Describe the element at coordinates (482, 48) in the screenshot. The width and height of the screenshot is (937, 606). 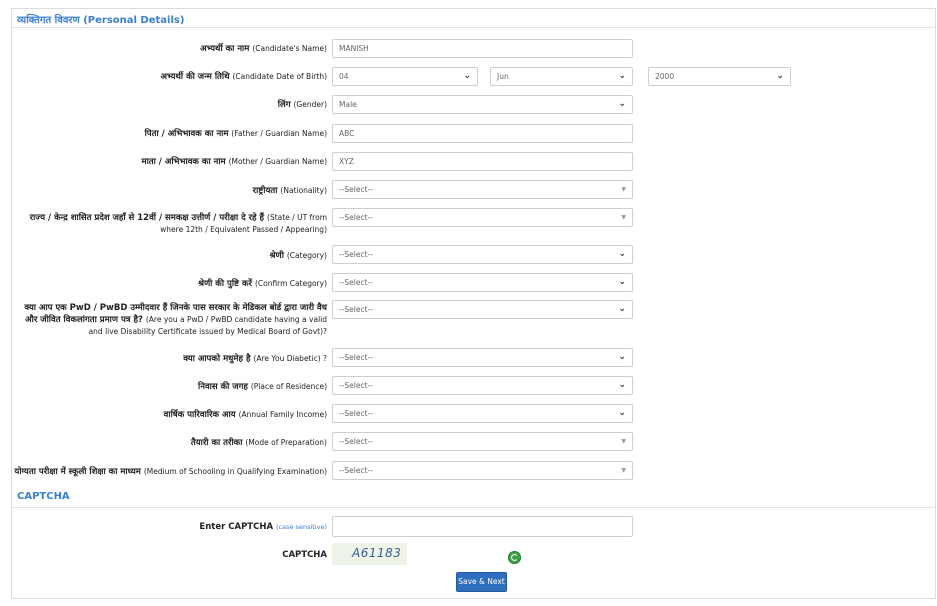
I see `candidate-name-input: MANISH` at that location.